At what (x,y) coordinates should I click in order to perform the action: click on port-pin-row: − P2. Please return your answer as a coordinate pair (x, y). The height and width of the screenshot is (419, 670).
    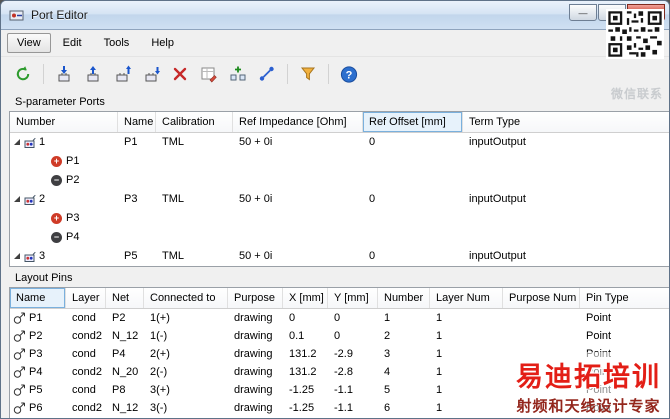
    Looking at the image, I should click on (339, 180).